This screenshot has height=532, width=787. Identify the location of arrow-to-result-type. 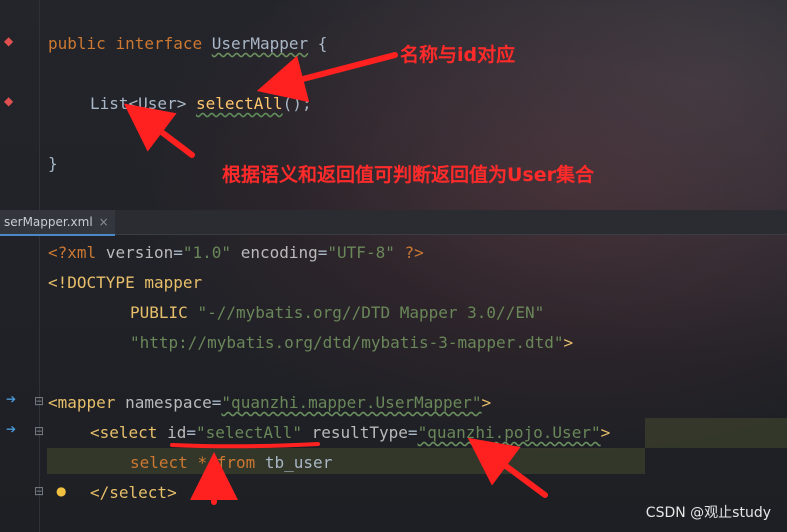
(507, 467).